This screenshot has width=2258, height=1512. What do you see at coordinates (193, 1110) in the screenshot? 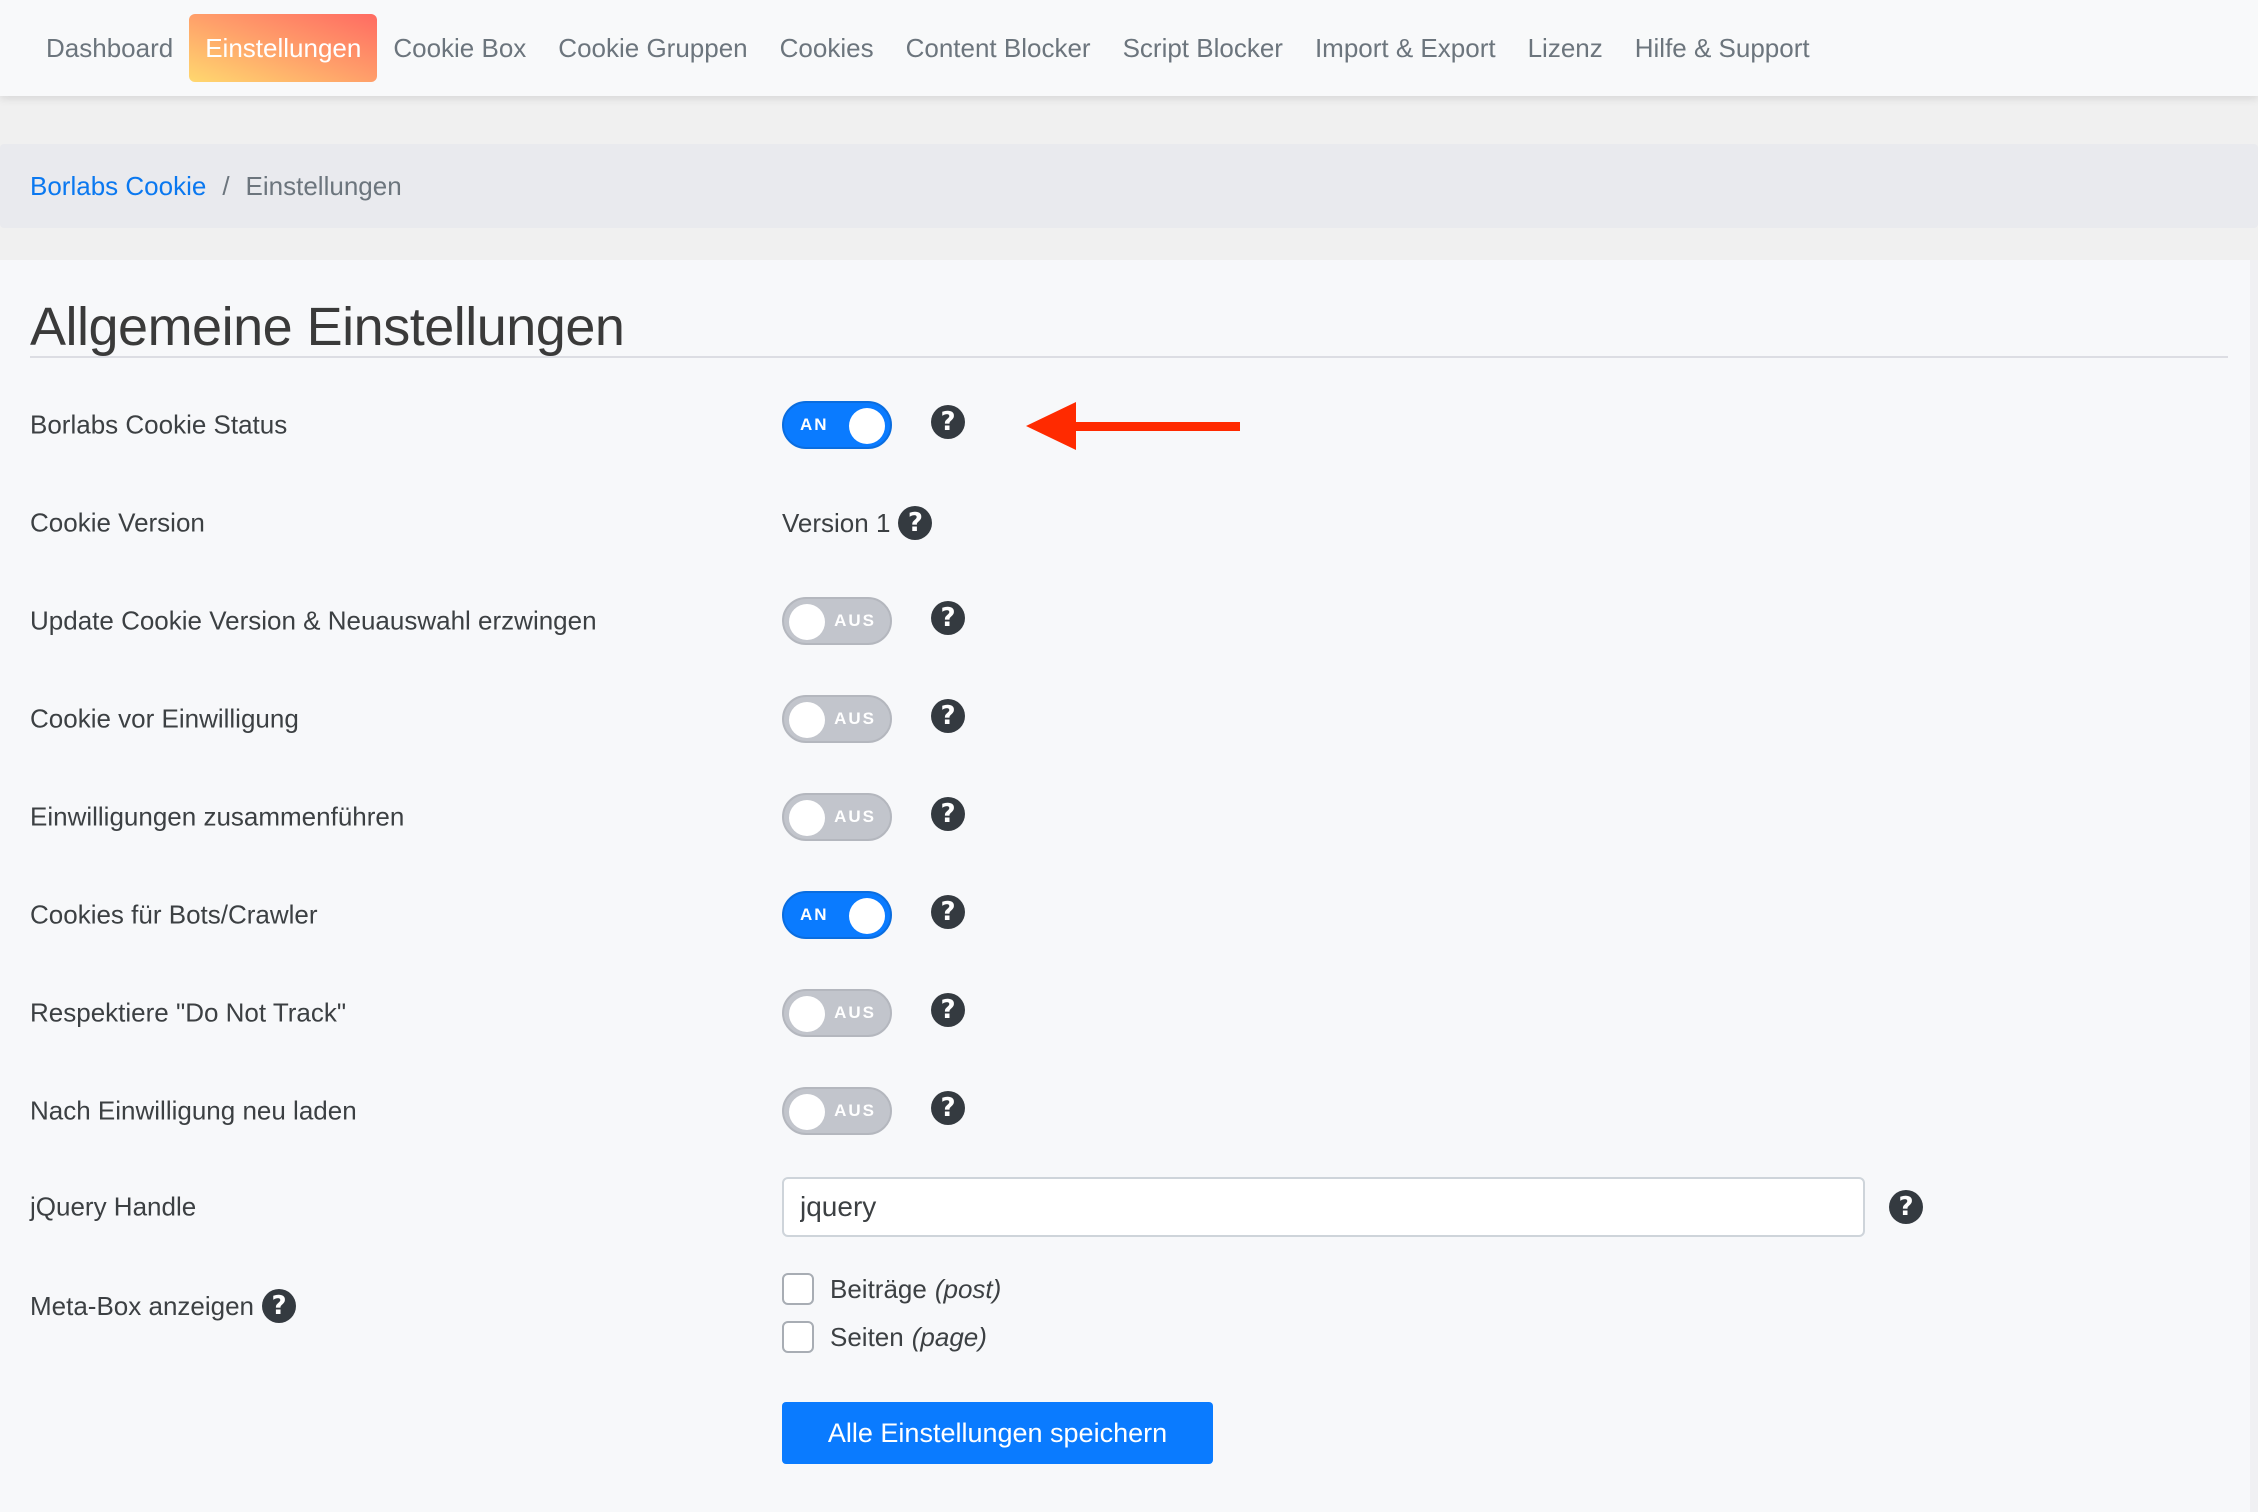
I see `label-reload-after-consent: Nach Einwilligung neu laden` at bounding box center [193, 1110].